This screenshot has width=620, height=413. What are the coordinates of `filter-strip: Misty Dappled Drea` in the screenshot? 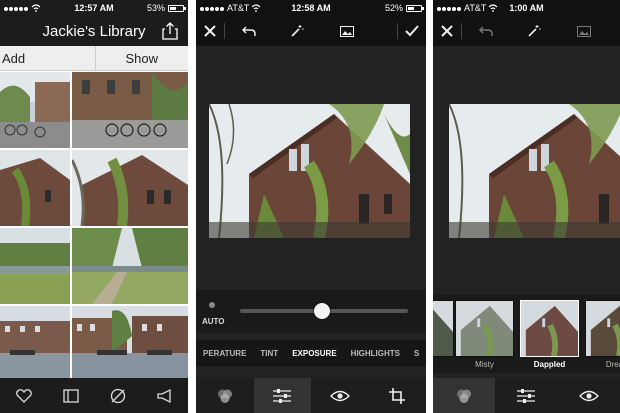 It's located at (526, 334).